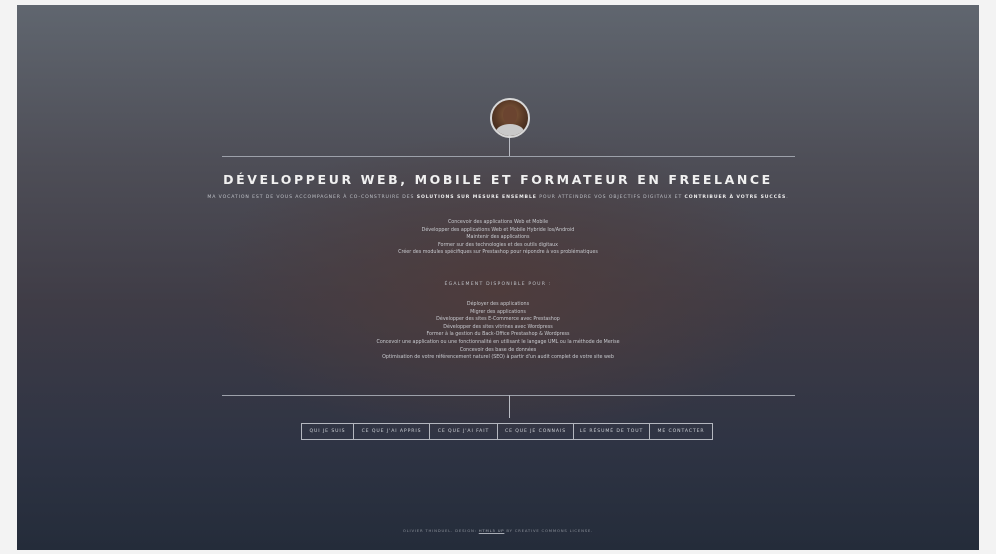 This screenshot has height=554, width=996. I want to click on list-item: Maintenir des applications, so click(498, 238).